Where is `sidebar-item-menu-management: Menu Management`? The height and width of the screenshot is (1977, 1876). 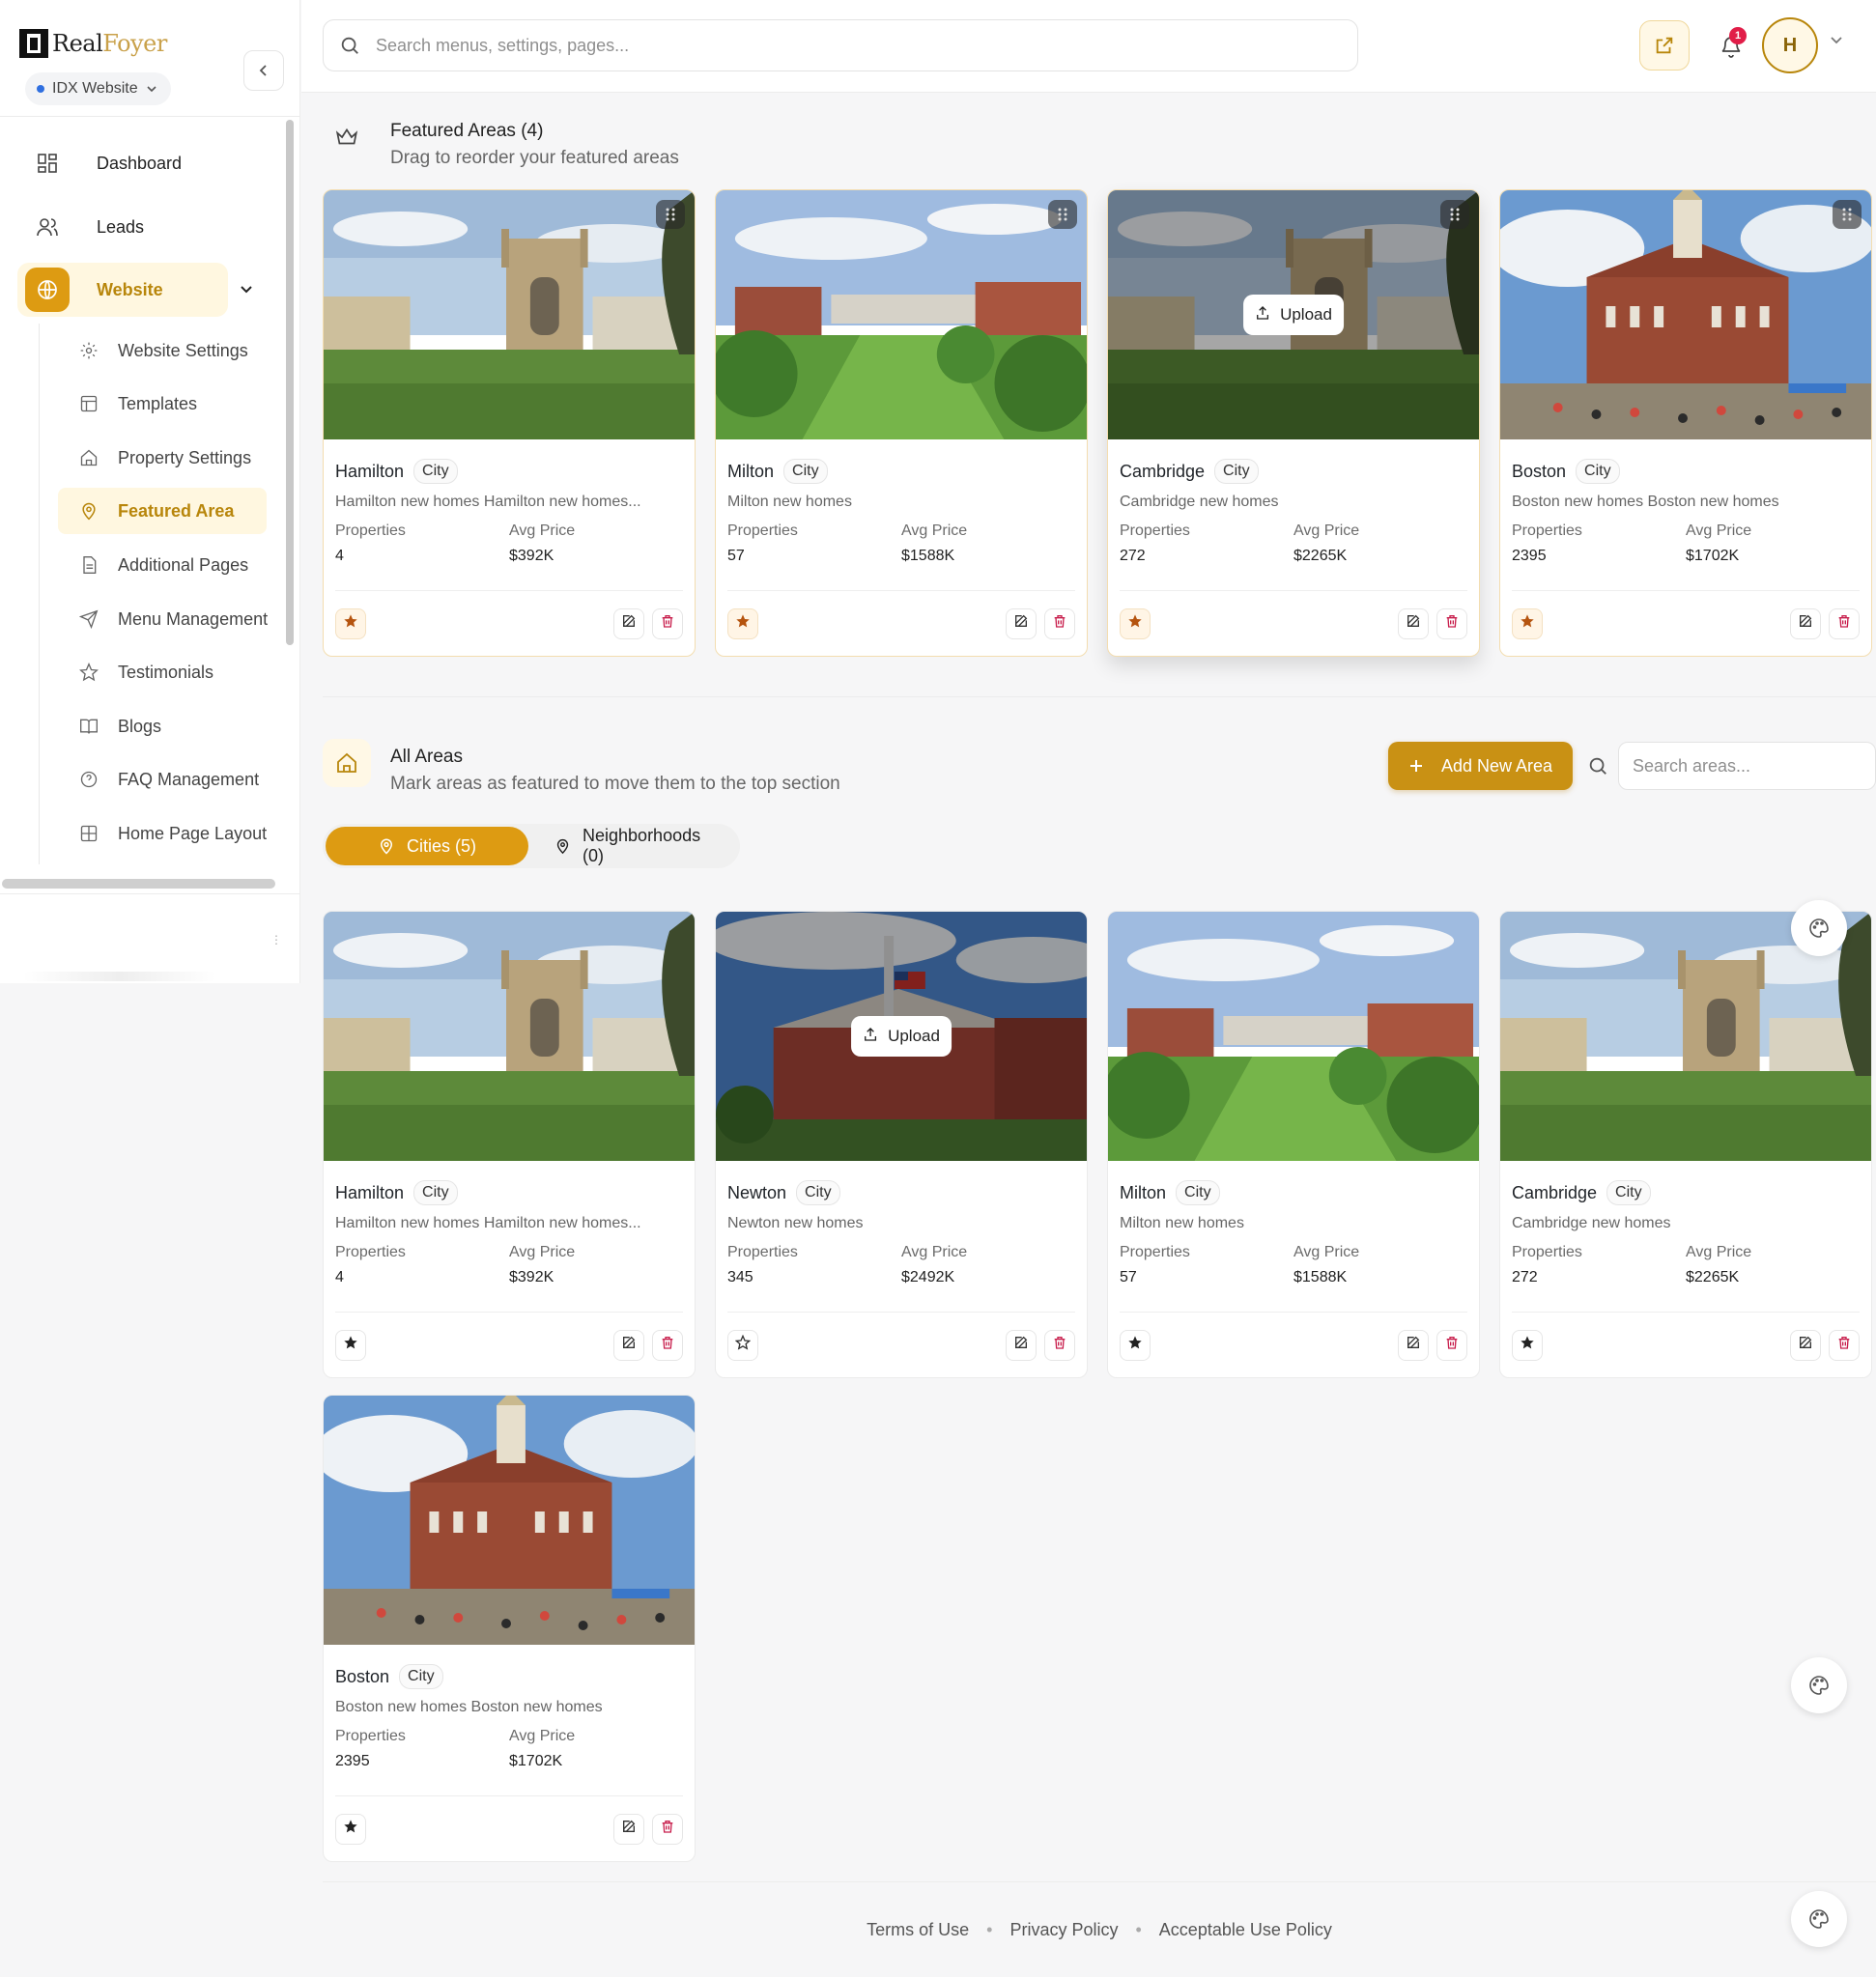
sidebar-item-menu-management: Menu Management is located at coordinates (172, 619).